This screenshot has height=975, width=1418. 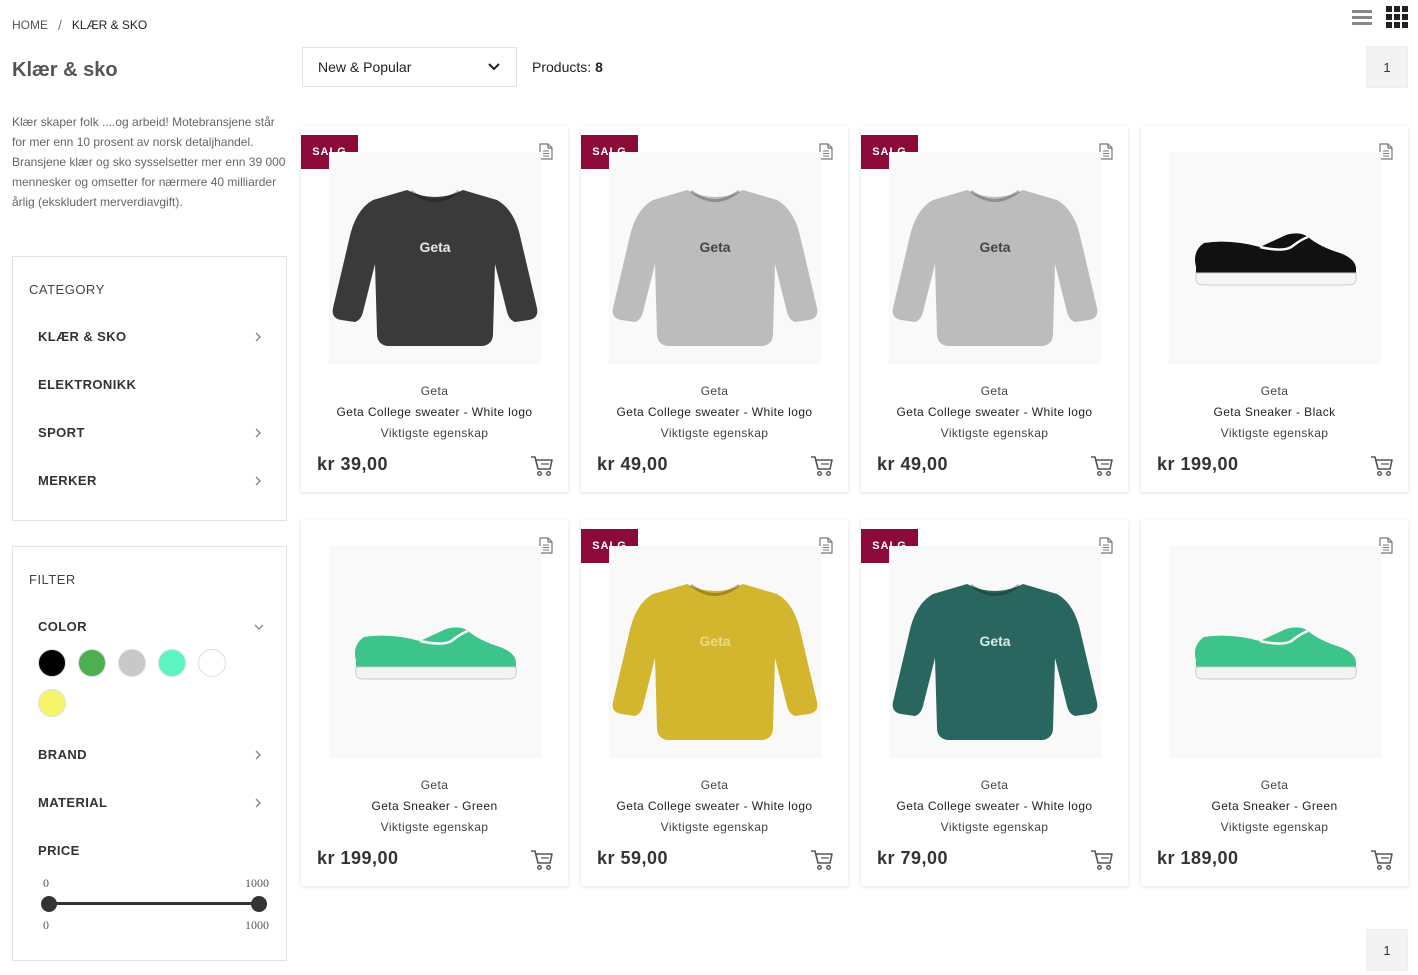 I want to click on price-slider-max-handle, so click(x=259, y=904).